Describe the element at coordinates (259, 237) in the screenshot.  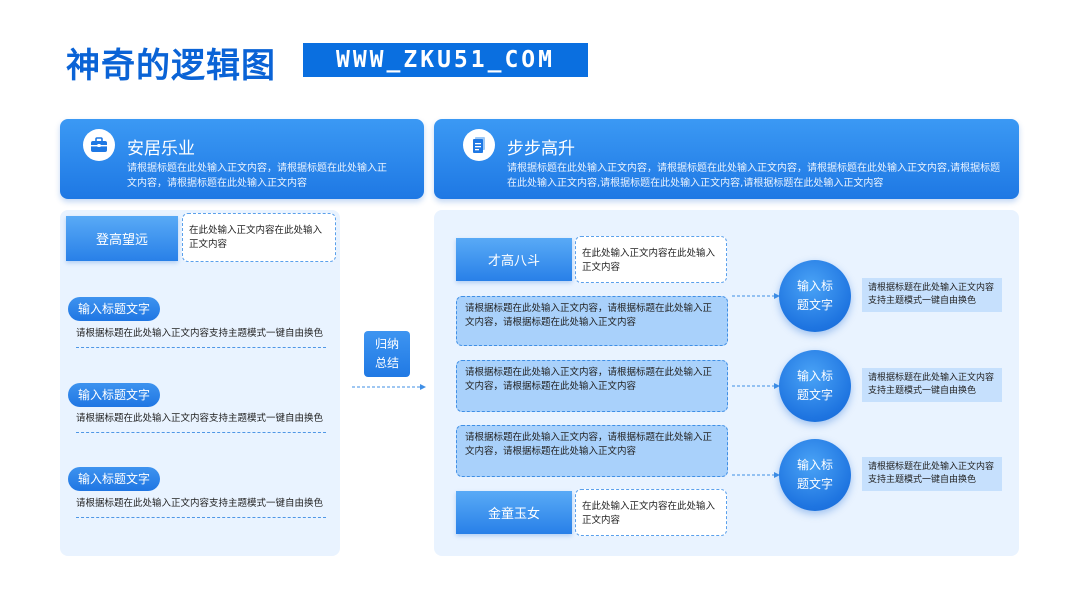
I see `left-tag-text: 在此处输入正文内容在此处输入正文内容` at that location.